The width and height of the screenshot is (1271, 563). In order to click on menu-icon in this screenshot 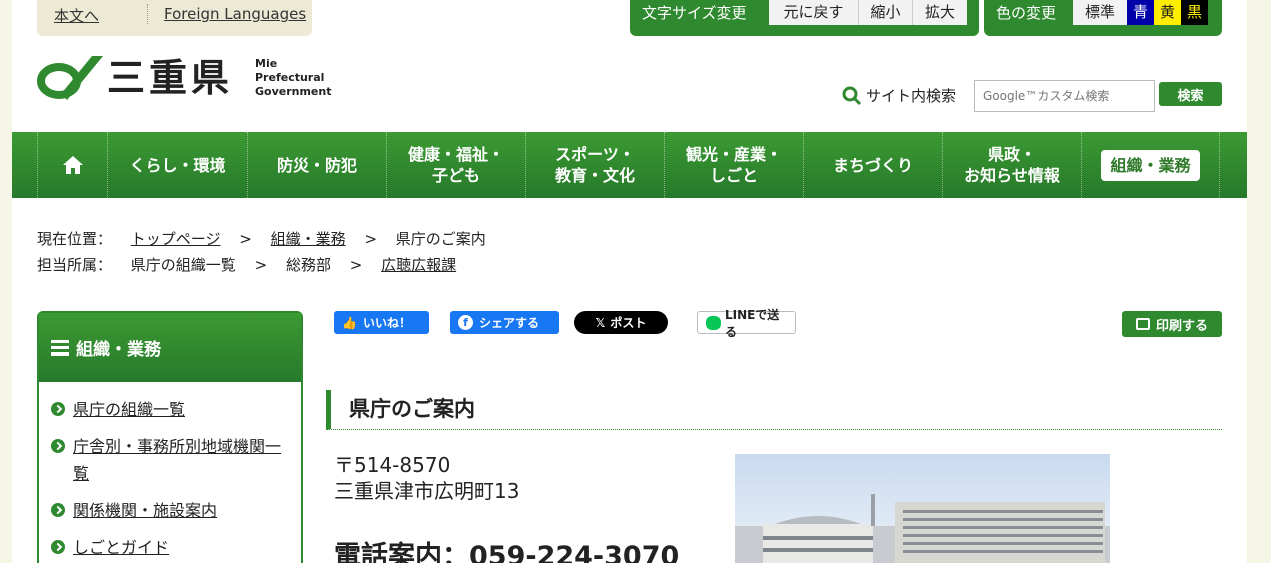, I will do `click(60, 347)`.